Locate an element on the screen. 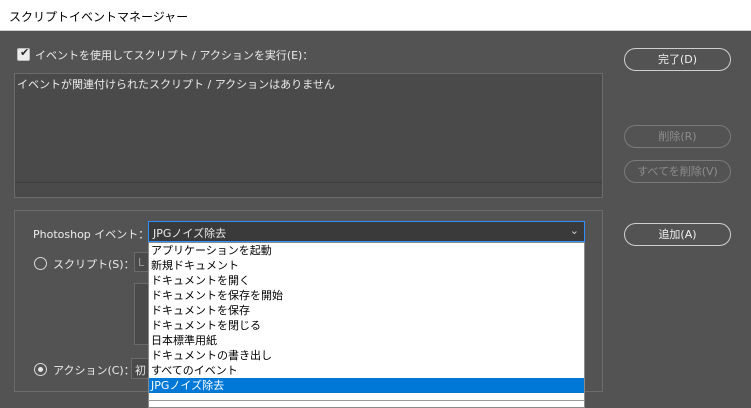 This screenshot has width=751, height=408. dropdown-option: すべてのイベント is located at coordinates (366, 370).